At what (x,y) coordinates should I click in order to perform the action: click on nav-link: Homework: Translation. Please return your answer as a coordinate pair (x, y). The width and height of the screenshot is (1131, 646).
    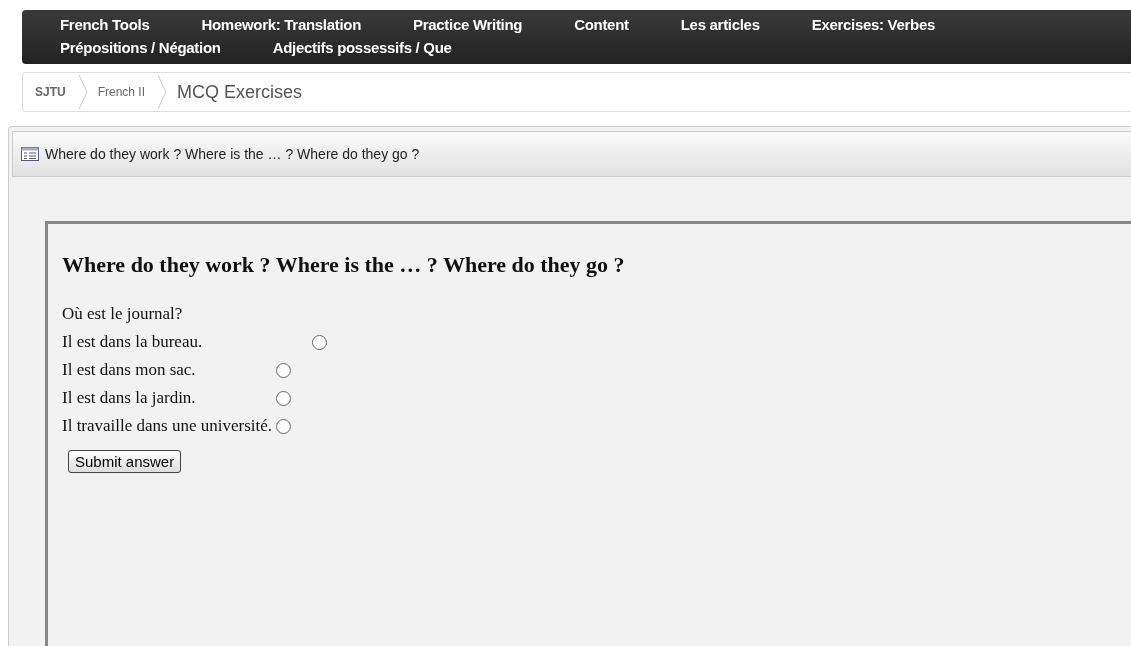
    Looking at the image, I should click on (281, 24).